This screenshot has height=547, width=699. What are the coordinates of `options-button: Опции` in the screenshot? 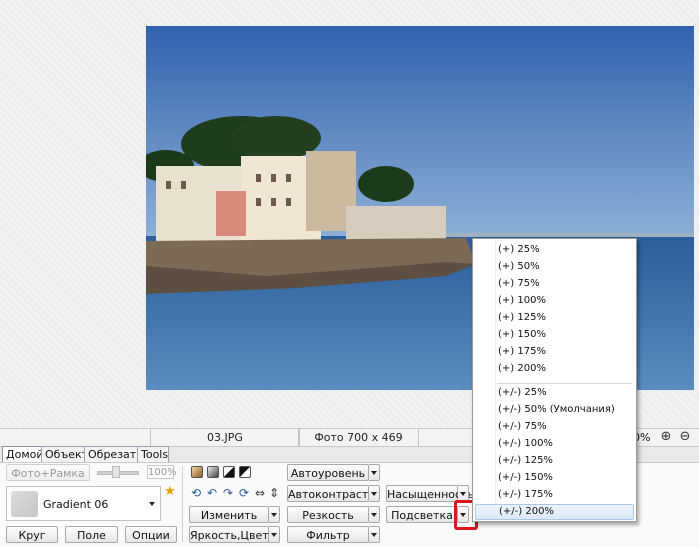 It's located at (151, 534).